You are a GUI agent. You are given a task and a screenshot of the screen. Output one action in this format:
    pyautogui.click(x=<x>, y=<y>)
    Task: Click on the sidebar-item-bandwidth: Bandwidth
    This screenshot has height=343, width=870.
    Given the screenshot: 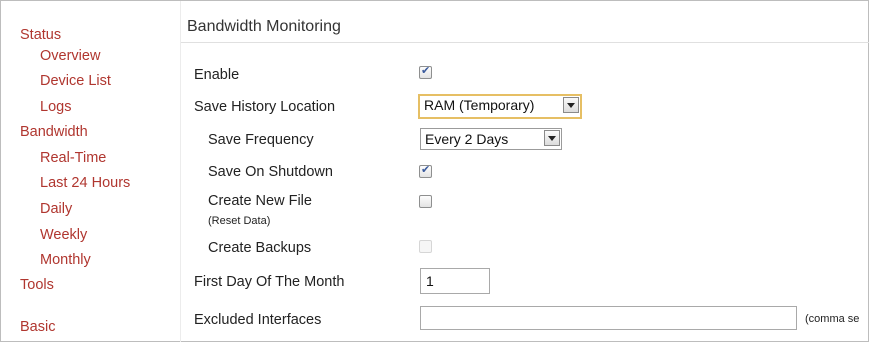 What is the action you would take?
    pyautogui.click(x=54, y=132)
    